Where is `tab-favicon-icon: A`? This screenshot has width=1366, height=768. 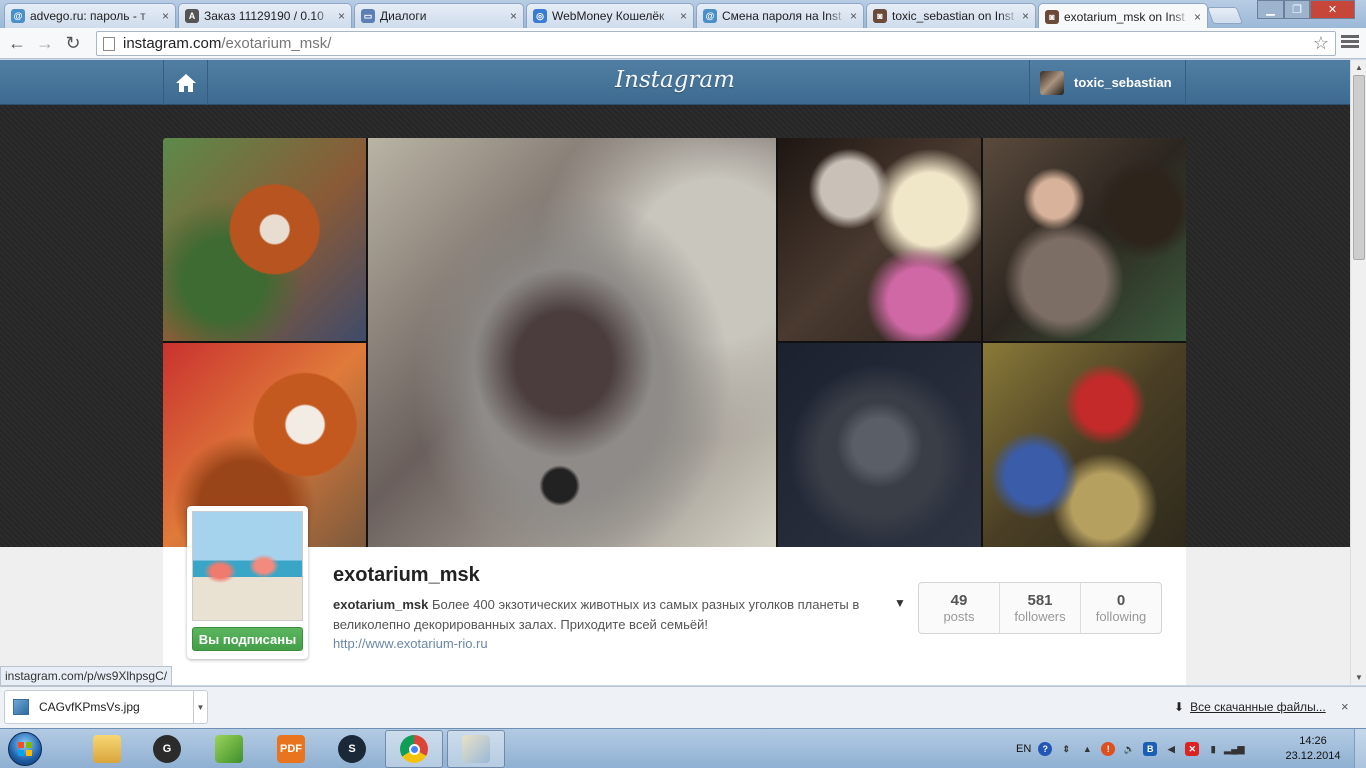
tab-favicon-icon: A is located at coordinates (192, 16).